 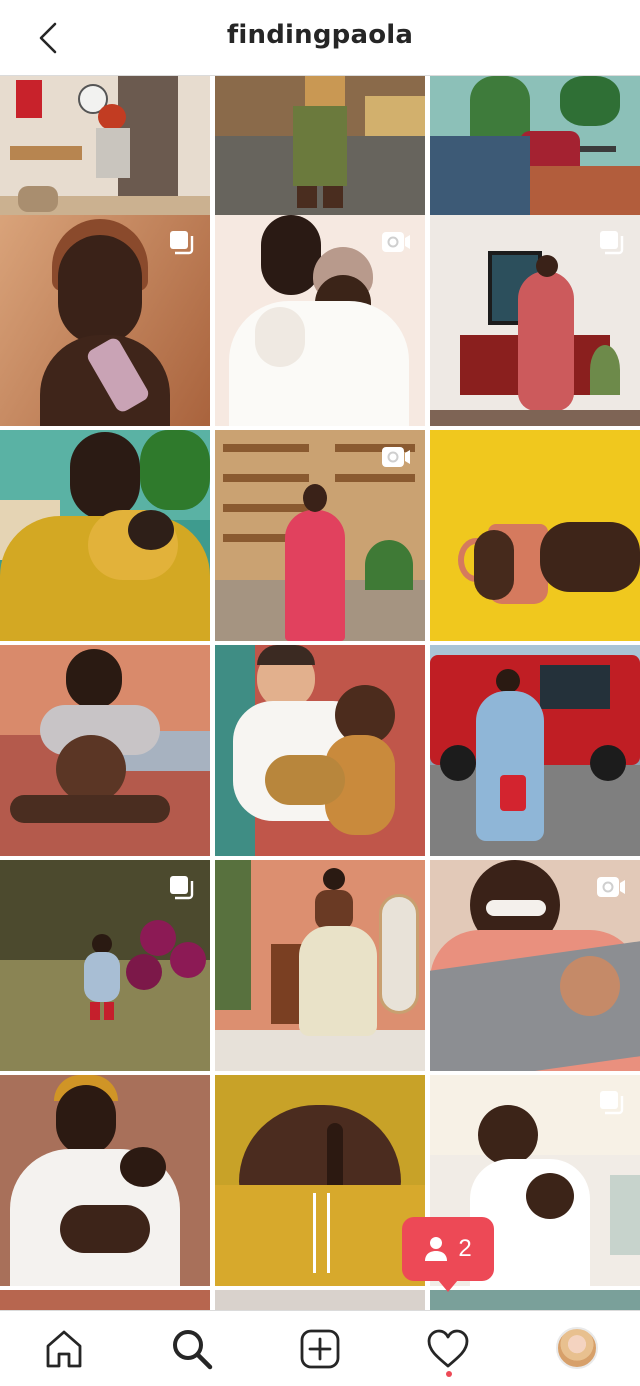 What do you see at coordinates (449, 1374) in the screenshot?
I see `activity-indicator-dot` at bounding box center [449, 1374].